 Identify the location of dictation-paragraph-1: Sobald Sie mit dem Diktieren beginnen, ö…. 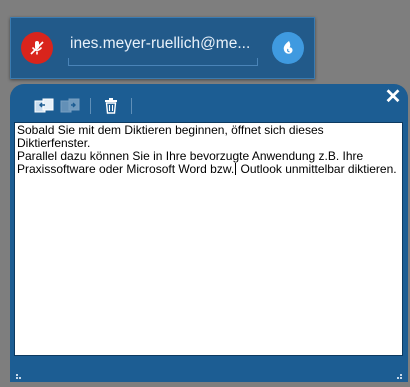
(170, 136).